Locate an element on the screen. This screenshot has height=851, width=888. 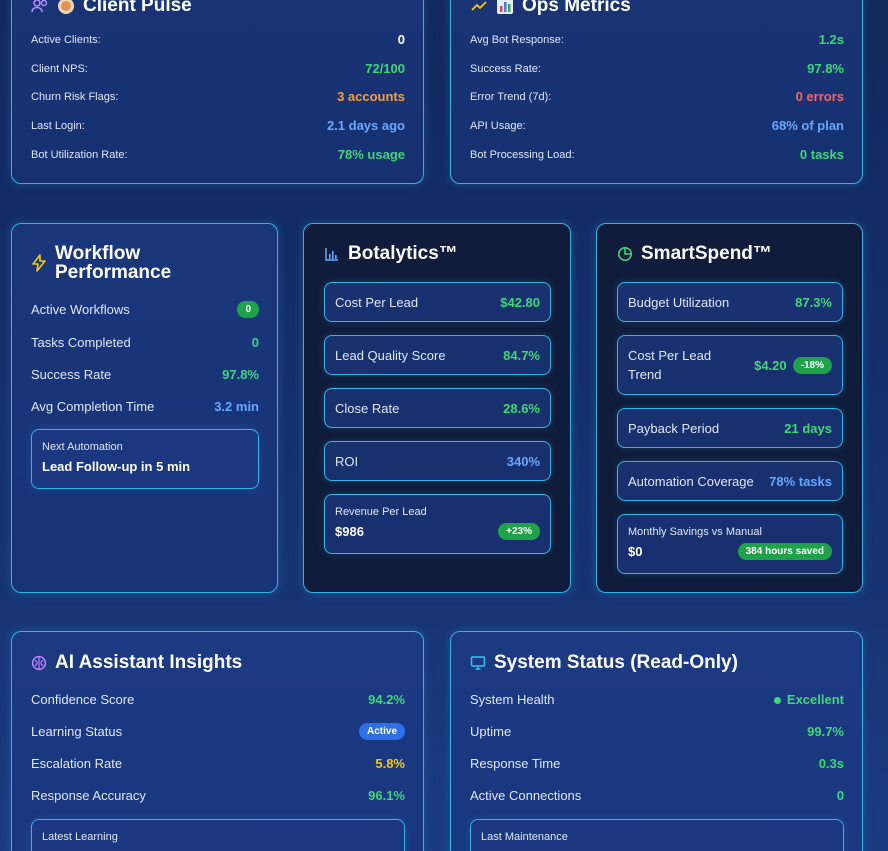
botalytics-title-text: Botalytics™ is located at coordinates (403, 253).